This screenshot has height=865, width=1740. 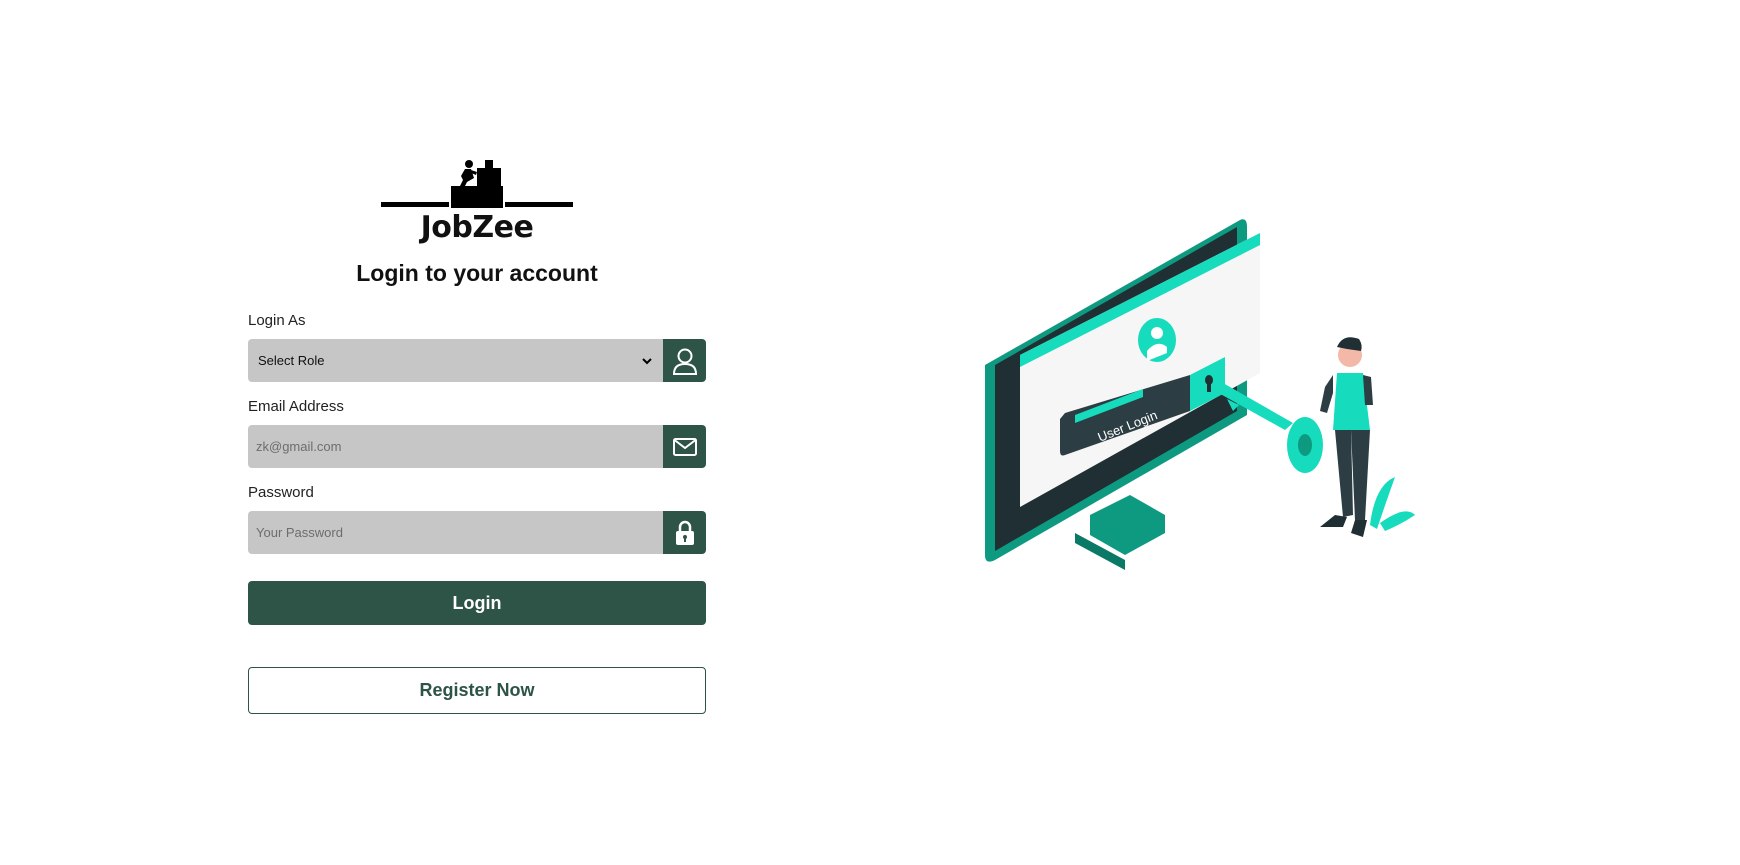 I want to click on logo-line-right, so click(x=539, y=204).